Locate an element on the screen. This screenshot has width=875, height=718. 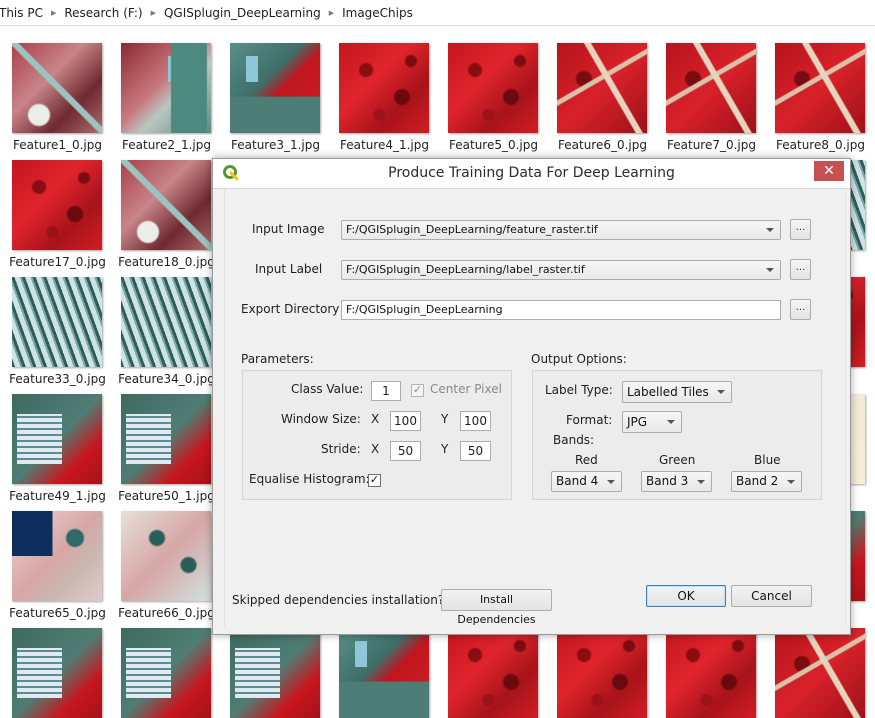
red-band-dropdown: Band 4 is located at coordinates (586, 481).